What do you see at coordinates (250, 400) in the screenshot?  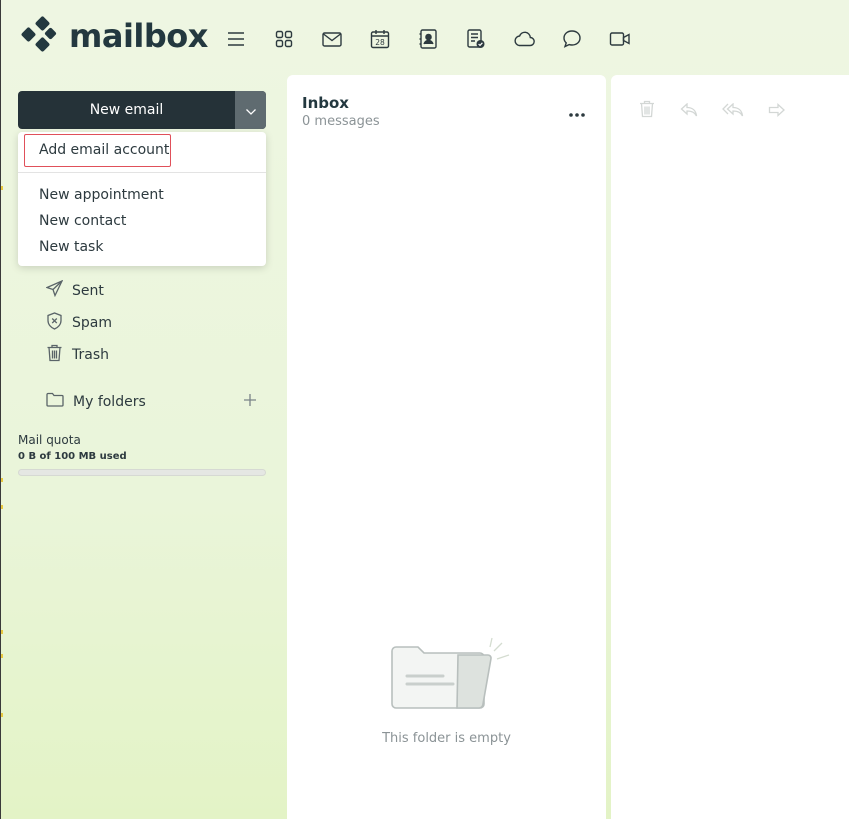 I see `add-folder-button` at bounding box center [250, 400].